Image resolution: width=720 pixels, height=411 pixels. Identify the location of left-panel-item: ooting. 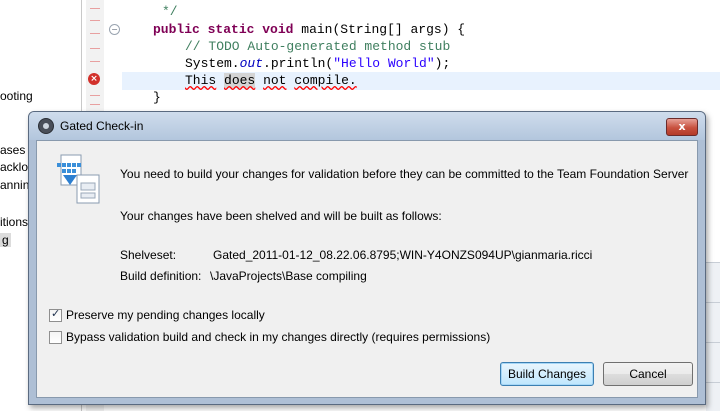
(16, 96).